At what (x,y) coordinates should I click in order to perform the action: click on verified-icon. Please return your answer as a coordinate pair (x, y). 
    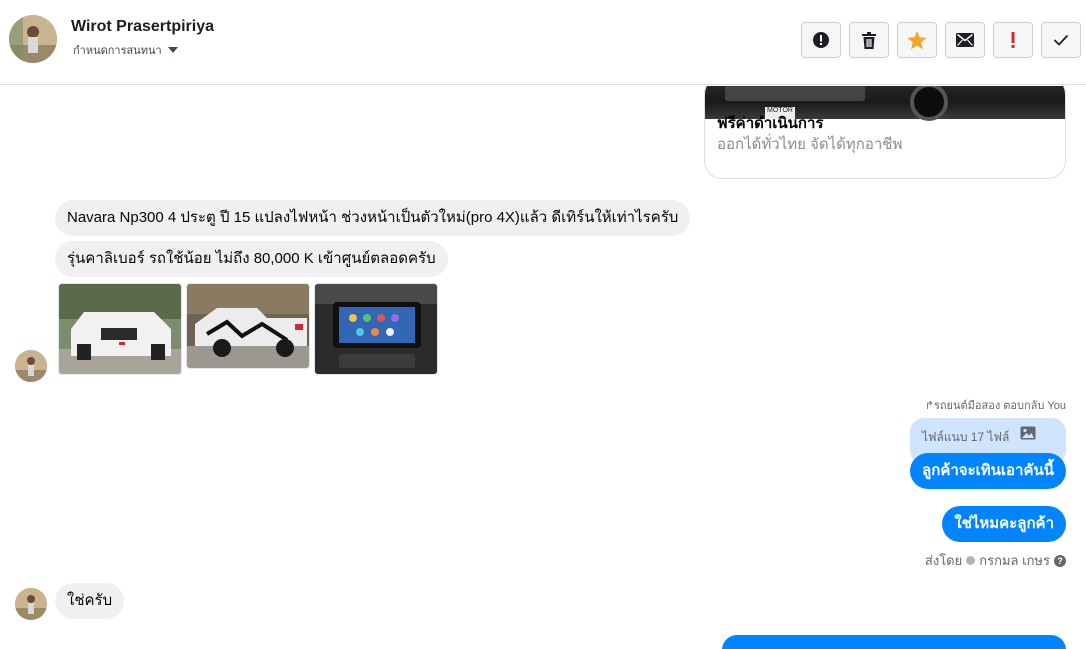
    Looking at the image, I should click on (971, 560).